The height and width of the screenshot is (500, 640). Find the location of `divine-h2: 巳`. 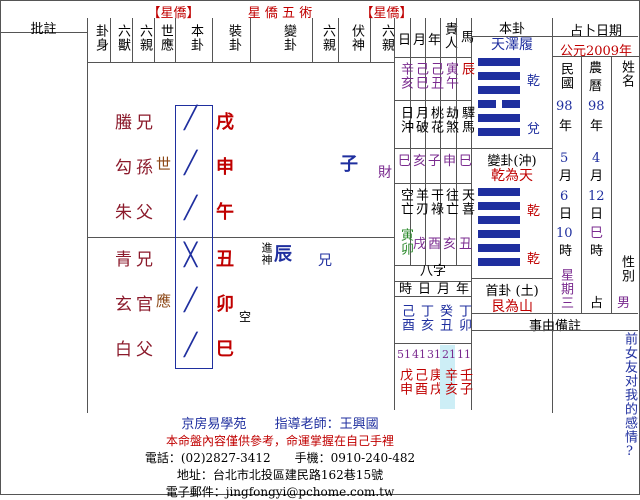

divine-h2: 巳 is located at coordinates (597, 233).